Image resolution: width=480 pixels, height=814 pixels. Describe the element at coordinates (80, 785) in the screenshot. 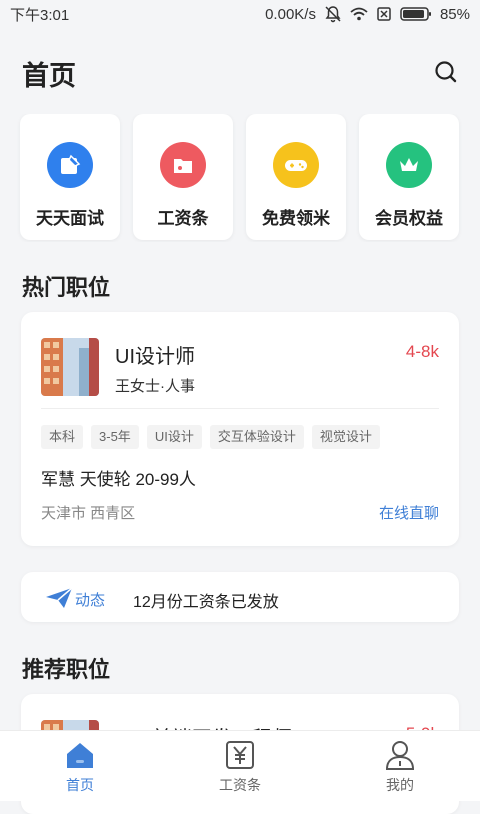

I see `nav-label: 首页` at that location.